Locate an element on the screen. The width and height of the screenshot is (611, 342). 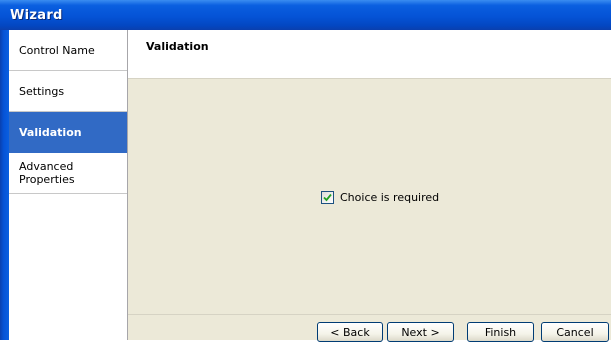
sidebar-item-validation: Validation is located at coordinates (68, 132).